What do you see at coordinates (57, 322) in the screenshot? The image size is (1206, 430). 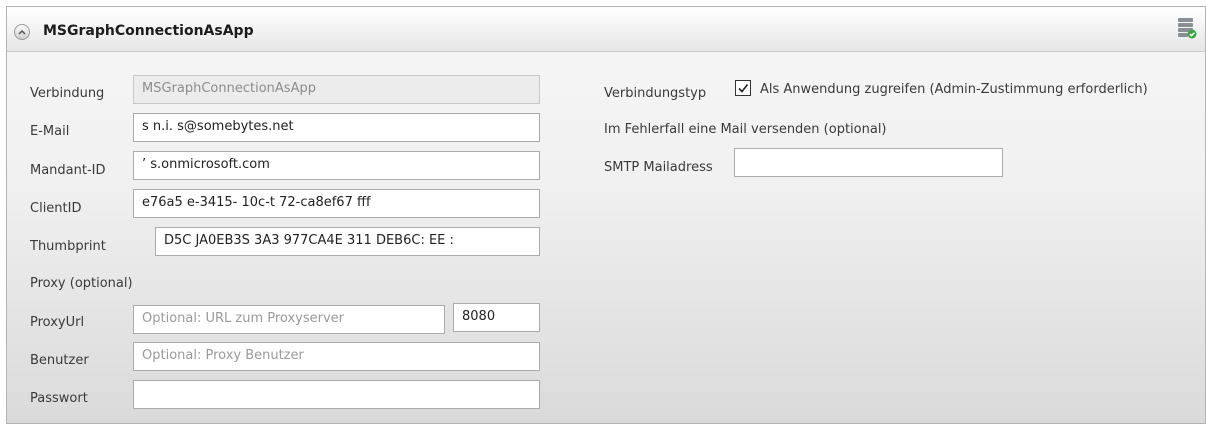 I see `proxyurl-label: ProxyUrl` at bounding box center [57, 322].